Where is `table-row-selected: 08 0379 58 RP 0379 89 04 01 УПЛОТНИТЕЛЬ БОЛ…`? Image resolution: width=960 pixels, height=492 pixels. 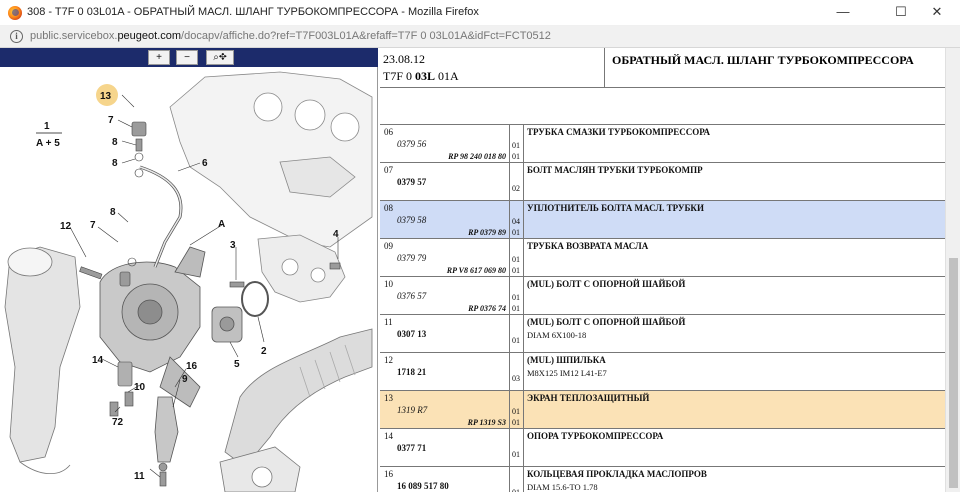
table-row-selected: 08 0379 58 RP 0379 89 04 01 УПЛОТНИТЕЛЬ БОЛ… is located at coordinates (662, 220).